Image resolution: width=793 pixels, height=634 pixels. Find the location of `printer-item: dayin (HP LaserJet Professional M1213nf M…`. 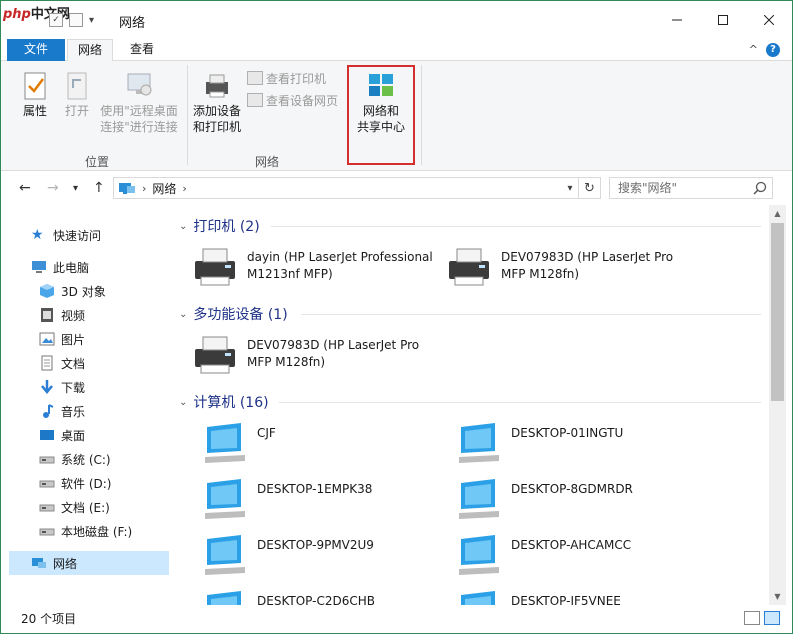

printer-item: dayin (HP LaserJet Professional M1213nf M… is located at coordinates (316, 268).